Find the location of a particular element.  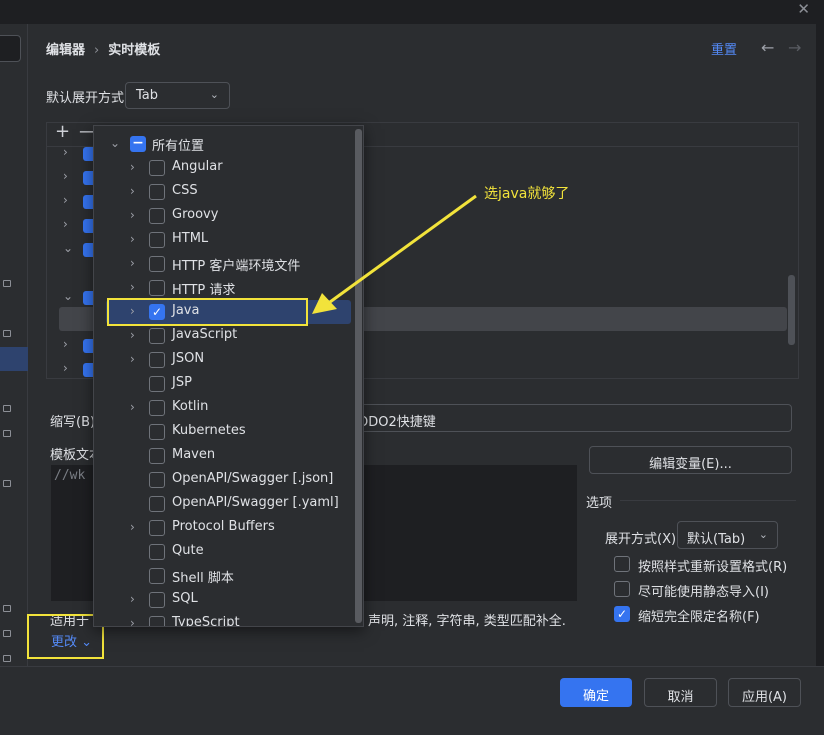

context-item-sql: › SQL is located at coordinates (222, 600).